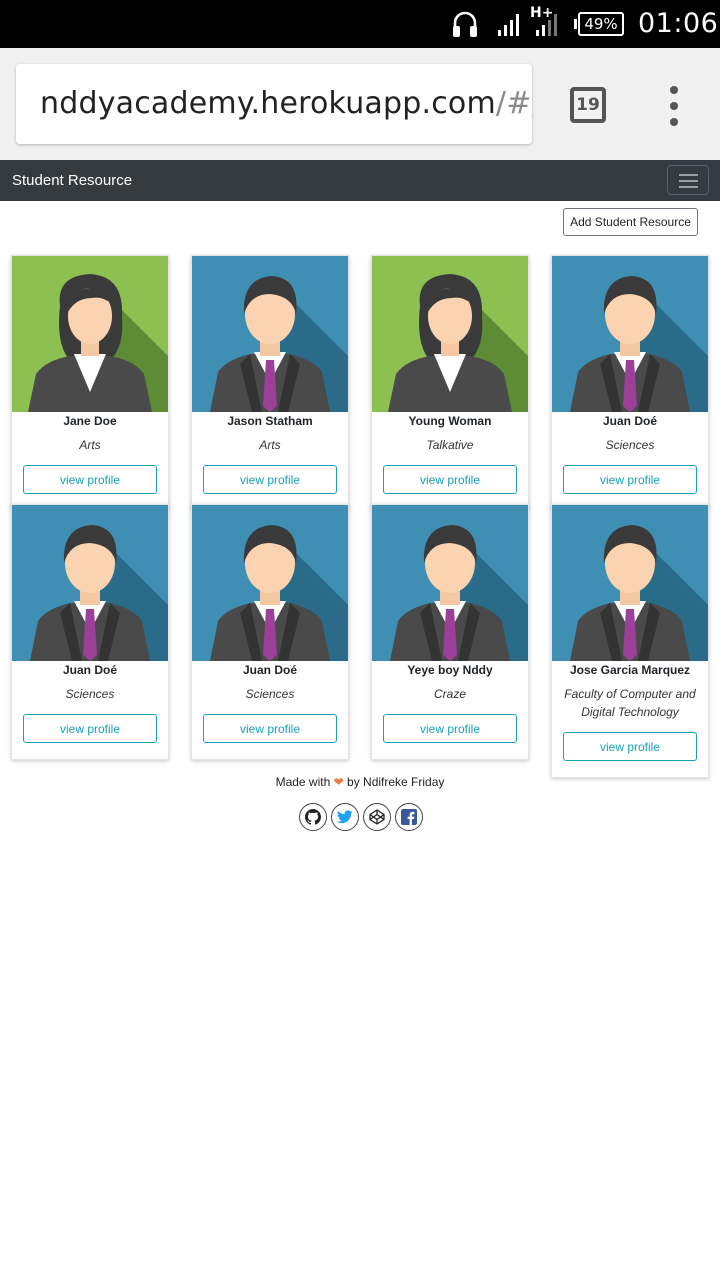 The image size is (720, 1280). Describe the element at coordinates (601, 24) in the screenshot. I see `battery-indicator: 49%` at that location.